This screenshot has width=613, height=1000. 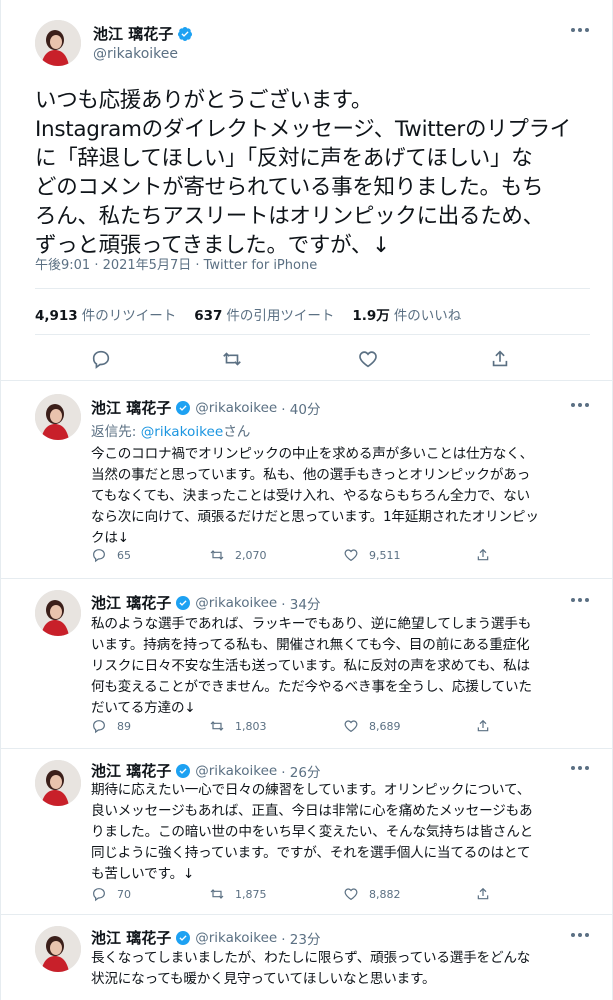 What do you see at coordinates (111, 555) in the screenshot?
I see `reply-button: 65` at bounding box center [111, 555].